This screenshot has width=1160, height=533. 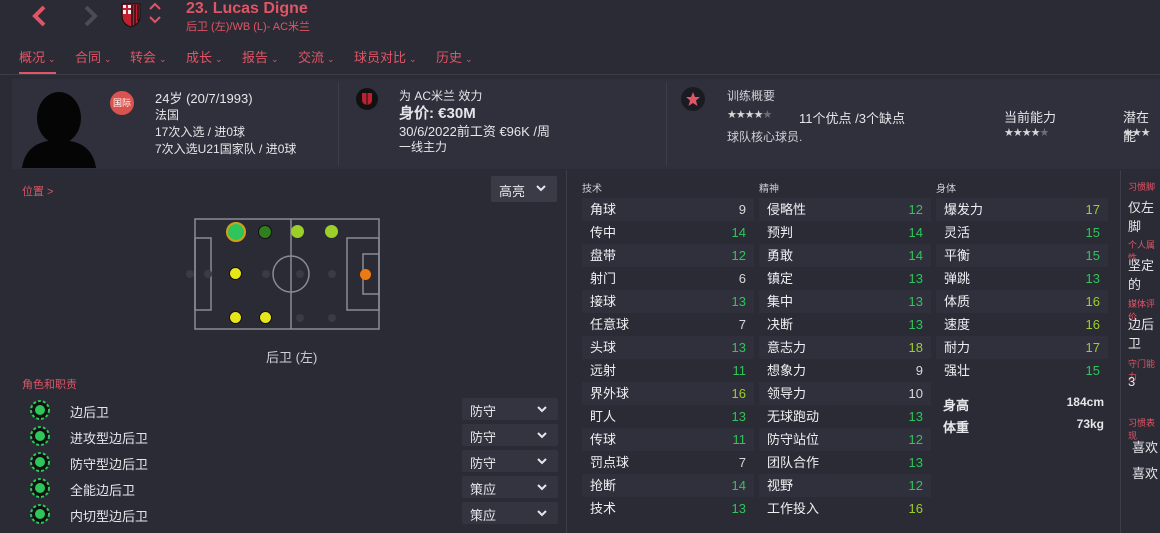 I want to click on attribute-name: 工作投入, so click(x=793, y=508).